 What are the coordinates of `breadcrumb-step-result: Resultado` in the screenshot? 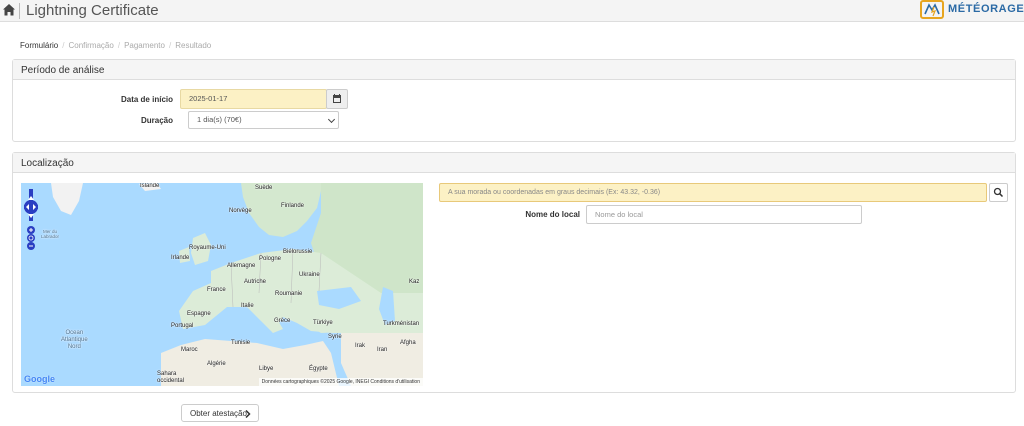 It's located at (193, 45).